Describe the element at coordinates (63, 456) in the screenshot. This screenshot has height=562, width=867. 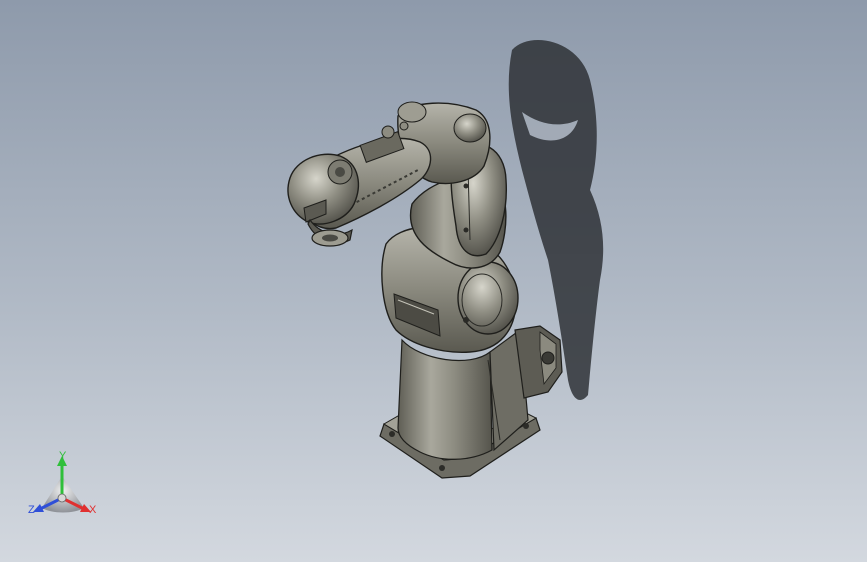
I see `y-axis-label: Y` at that location.